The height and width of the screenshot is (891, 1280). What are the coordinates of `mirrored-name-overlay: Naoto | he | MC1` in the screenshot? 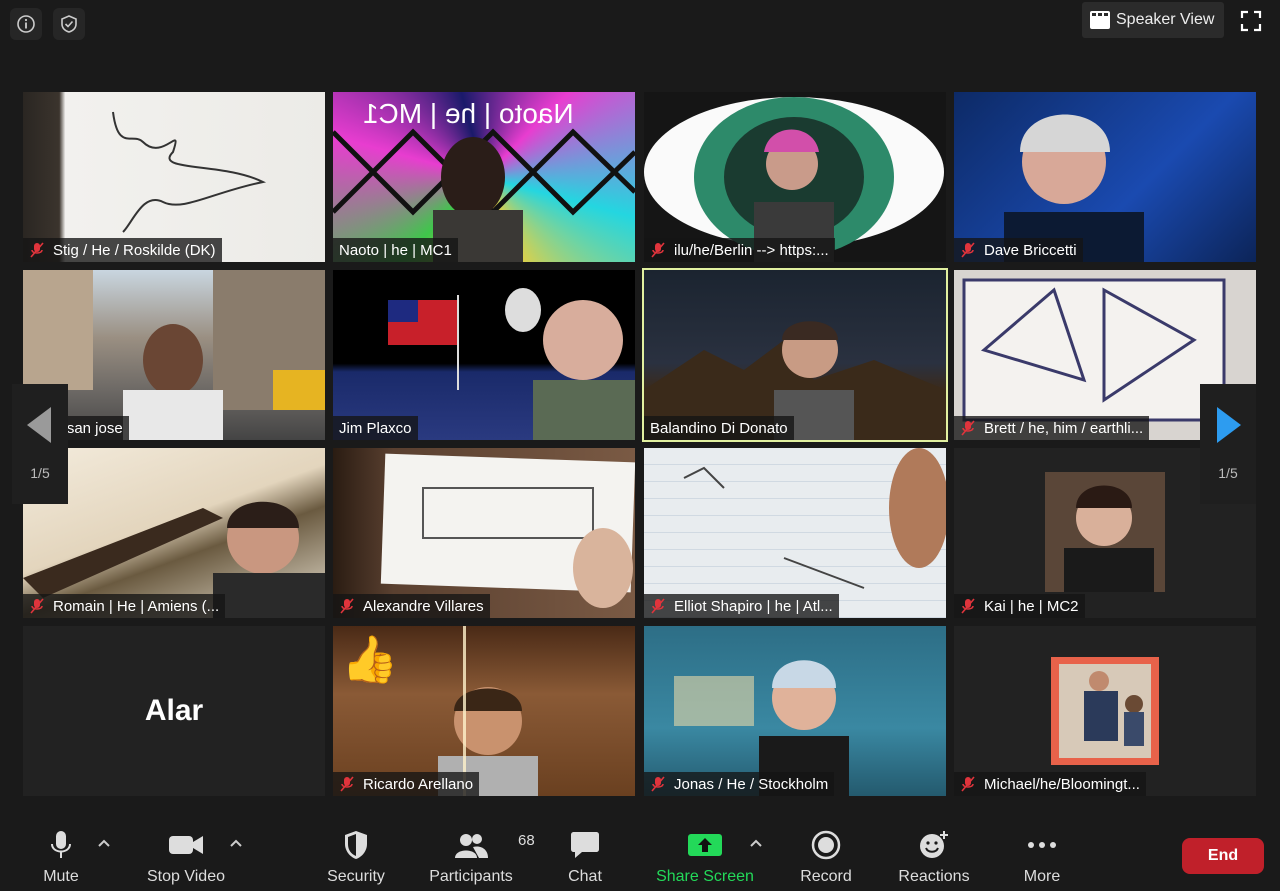 It's located at (468, 113).